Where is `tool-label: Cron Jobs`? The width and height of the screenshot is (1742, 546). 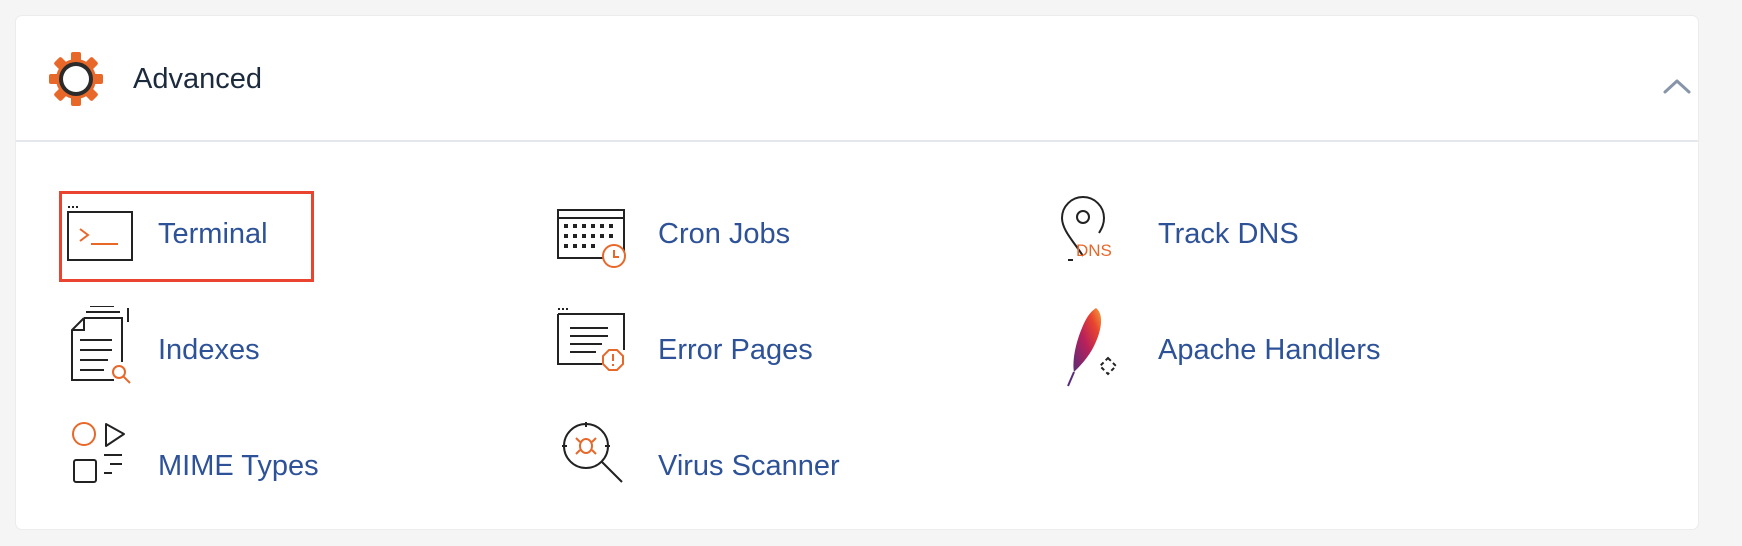
tool-label: Cron Jobs is located at coordinates (724, 234).